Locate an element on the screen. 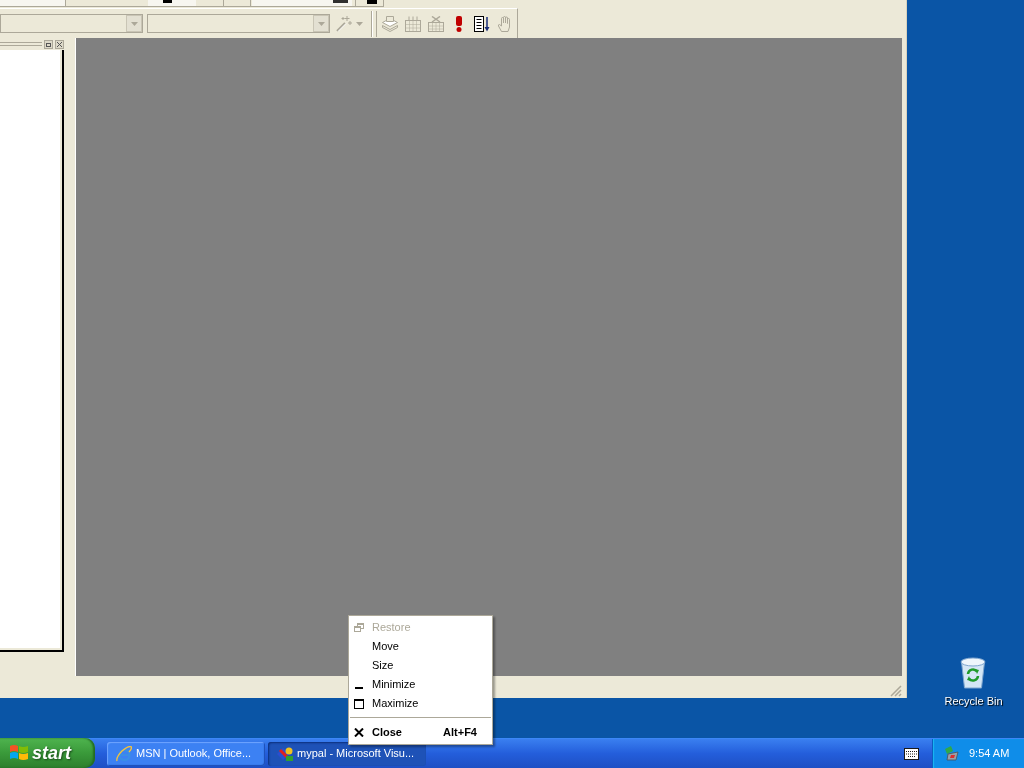 Image resolution: width=1024 pixels, height=768 pixels. pin-icon is located at coordinates (48, 44).